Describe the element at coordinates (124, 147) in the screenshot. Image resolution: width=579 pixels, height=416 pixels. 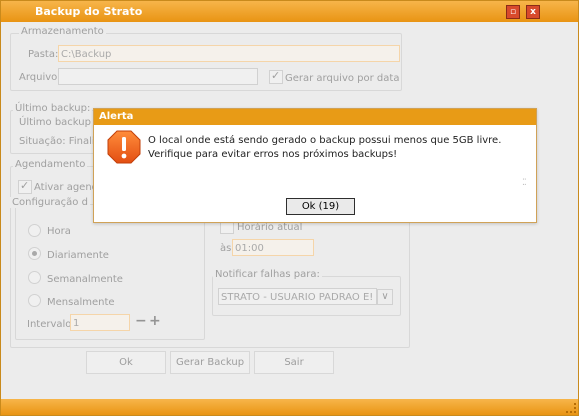
I see `warning-icon` at that location.